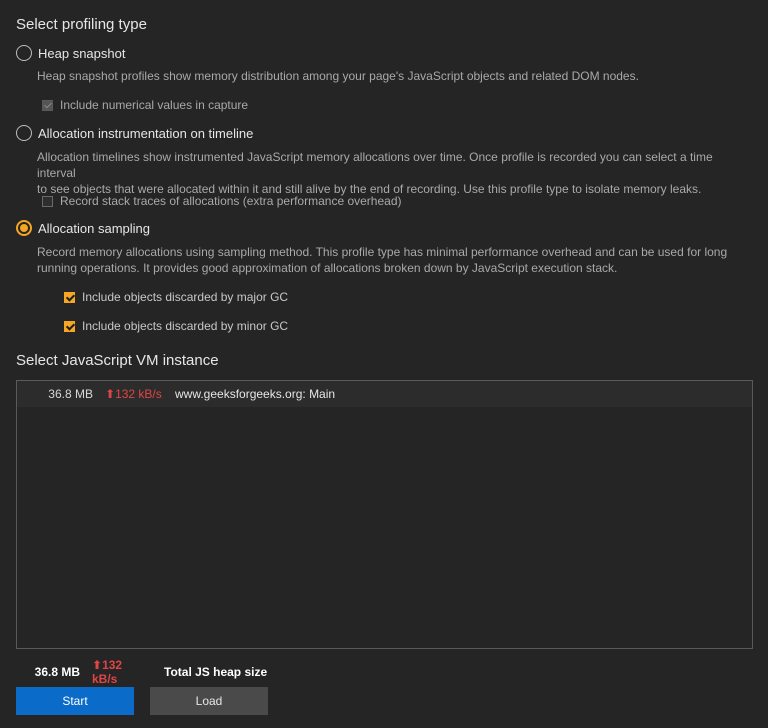  I want to click on checkbox-label: Include numerical values in capture, so click(154, 105).